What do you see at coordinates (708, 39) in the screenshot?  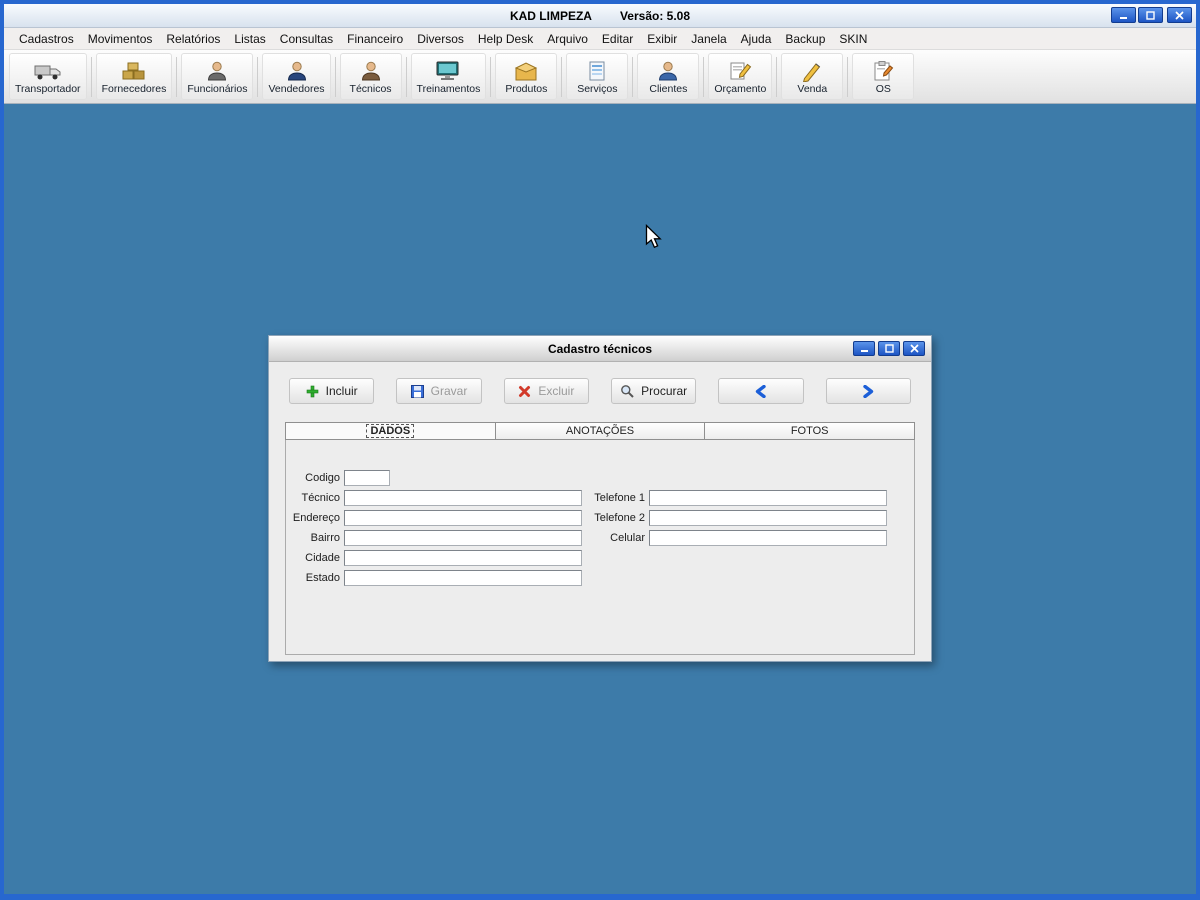 I see `menu-item-janela: Janela` at bounding box center [708, 39].